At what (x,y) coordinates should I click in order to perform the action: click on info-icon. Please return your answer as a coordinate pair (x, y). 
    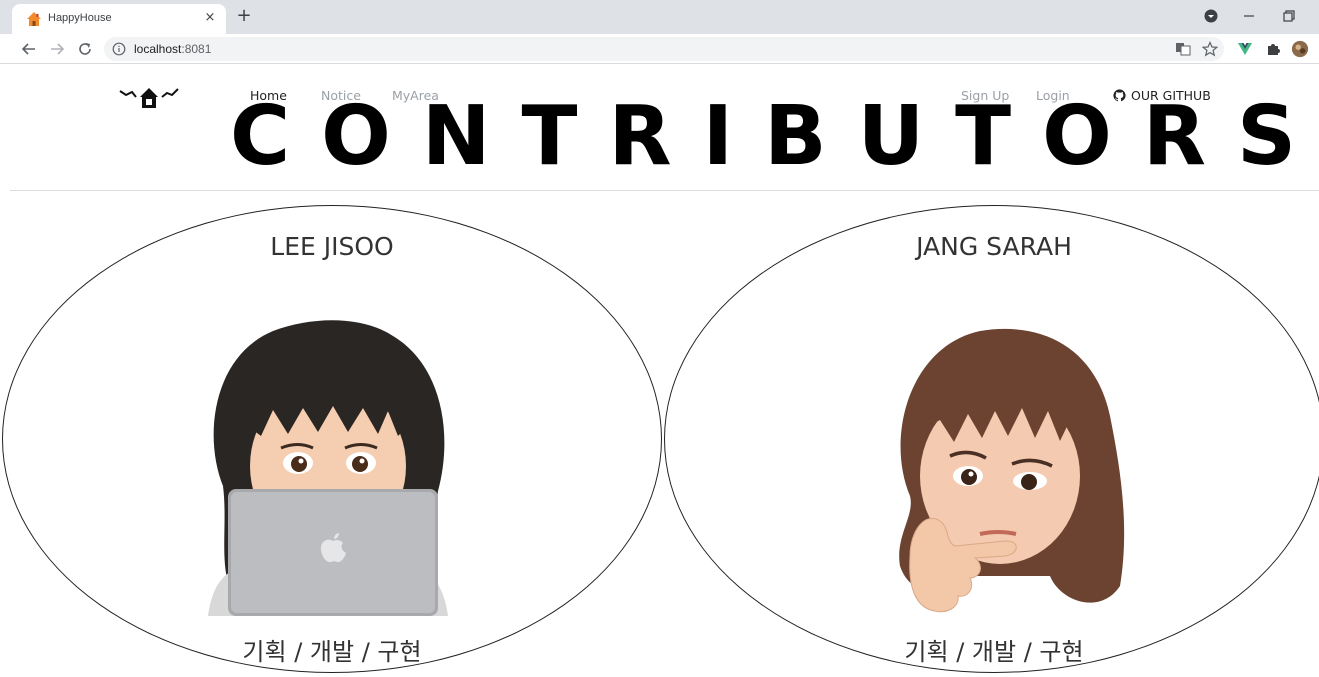
    Looking at the image, I should click on (119, 49).